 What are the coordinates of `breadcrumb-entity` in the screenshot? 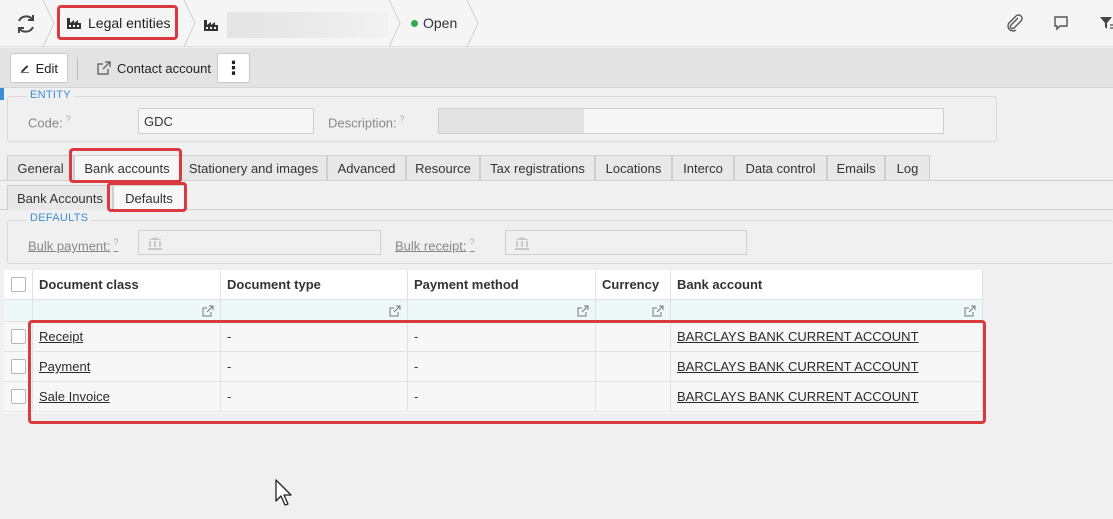 It's located at (295, 25).